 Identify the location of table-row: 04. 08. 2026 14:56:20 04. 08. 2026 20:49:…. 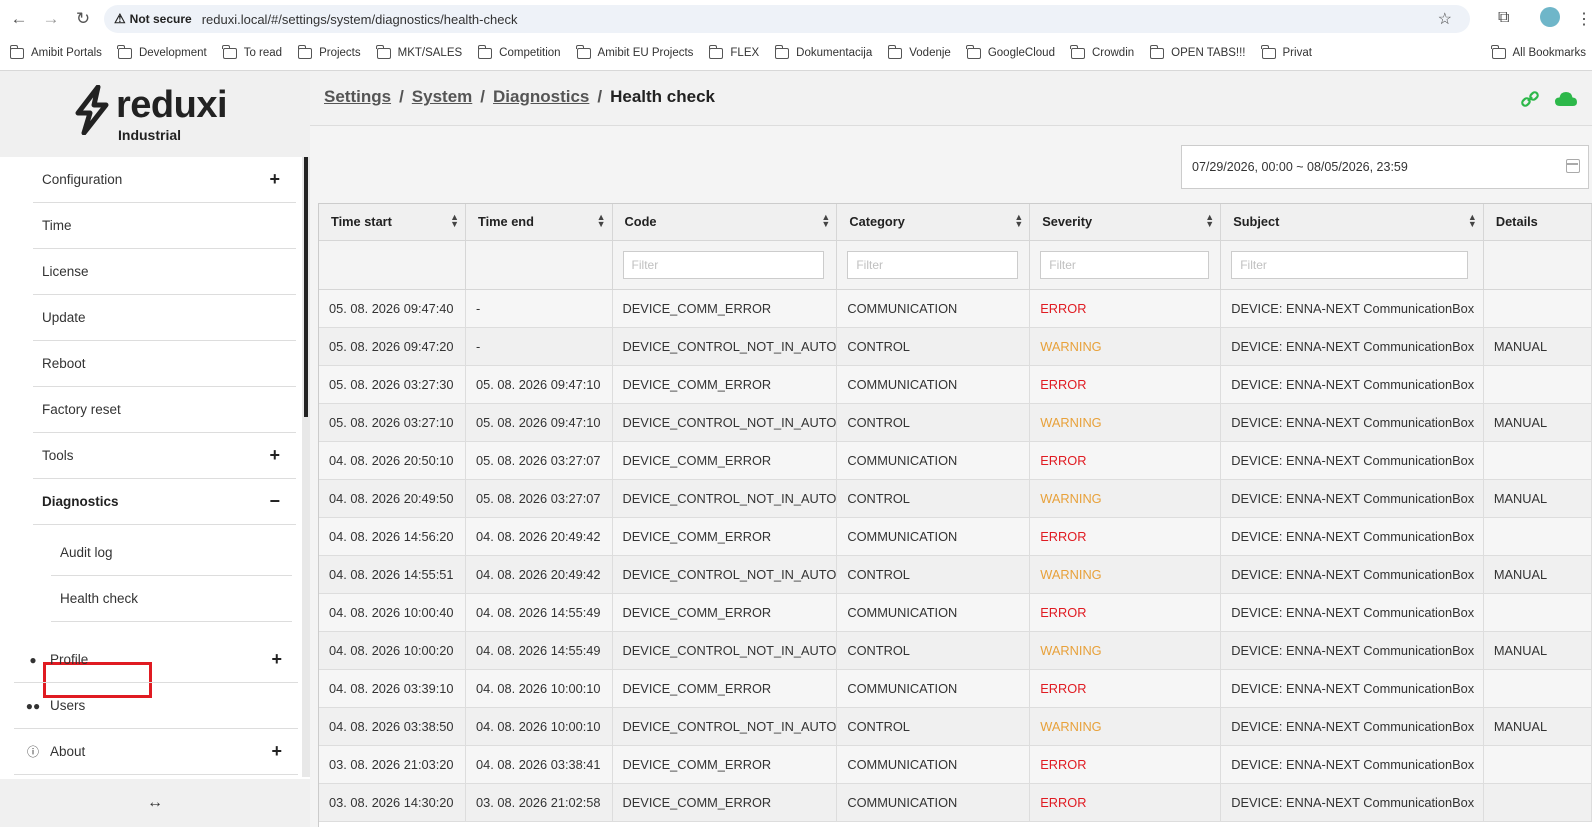
(955, 536).